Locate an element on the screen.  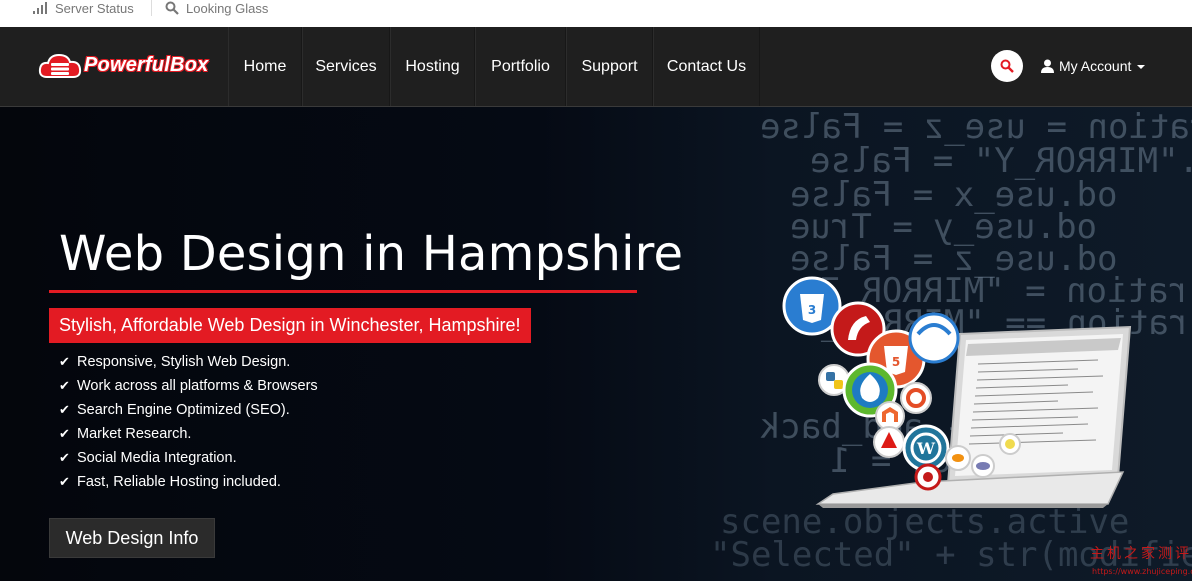
cloud-server-icon is located at coordinates (60, 65).